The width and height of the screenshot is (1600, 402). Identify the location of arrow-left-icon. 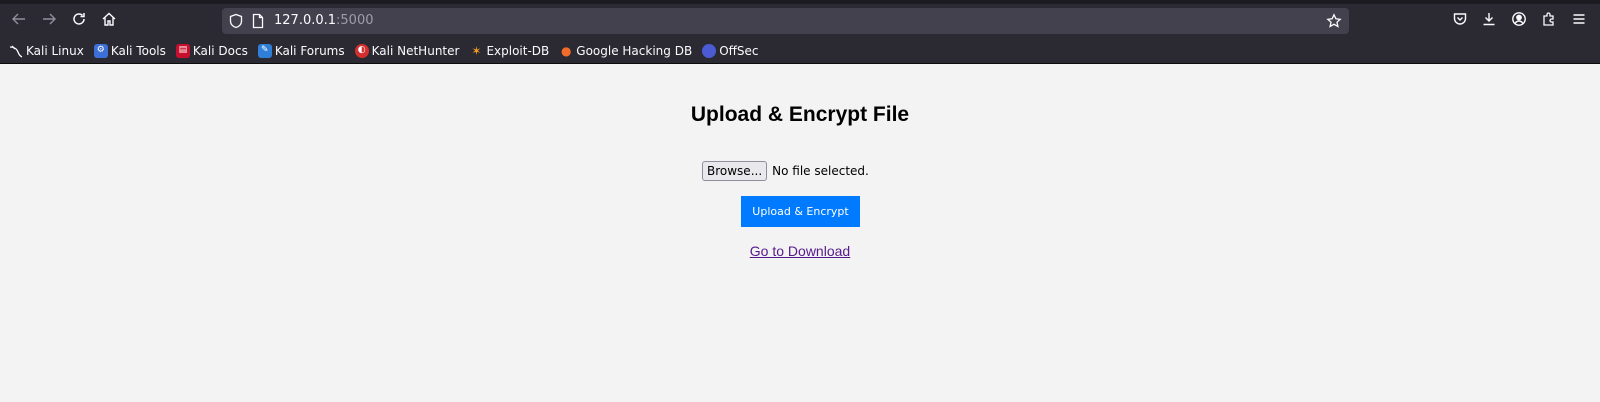
(19, 21).